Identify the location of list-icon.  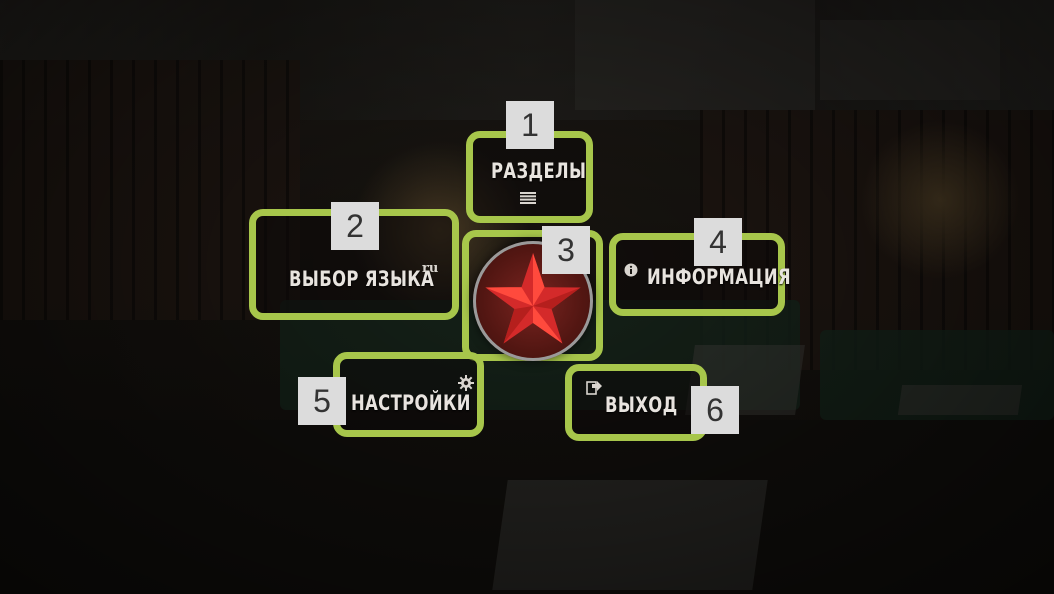
(528, 198).